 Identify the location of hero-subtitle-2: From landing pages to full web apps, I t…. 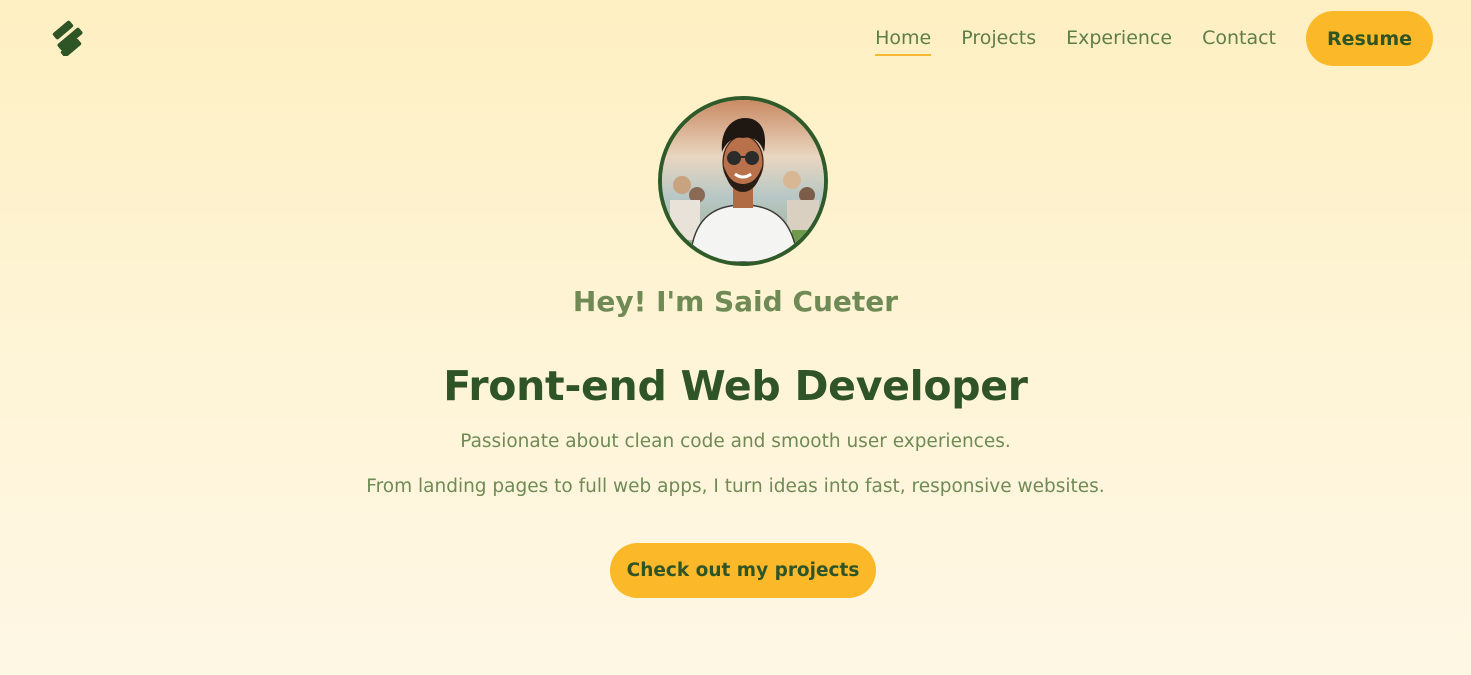
(735, 486).